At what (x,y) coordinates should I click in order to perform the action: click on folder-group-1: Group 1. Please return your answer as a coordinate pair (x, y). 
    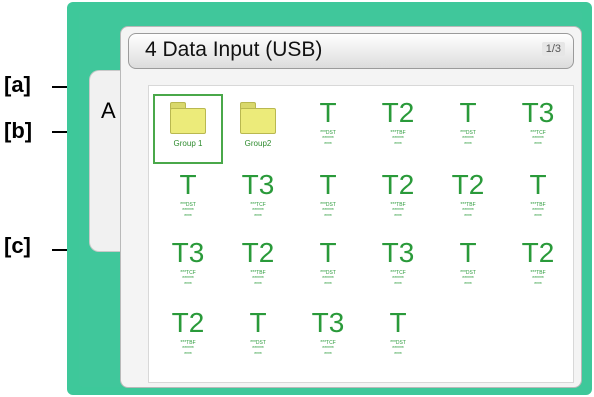
    Looking at the image, I should click on (188, 129).